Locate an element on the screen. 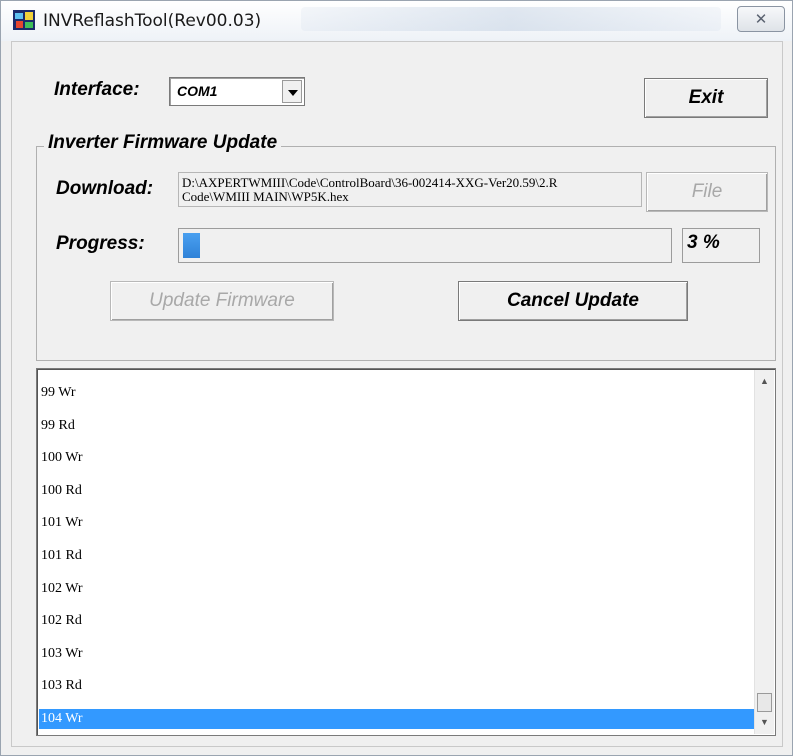 The height and width of the screenshot is (756, 793). log-row: 99 Wr is located at coordinates (397, 393).